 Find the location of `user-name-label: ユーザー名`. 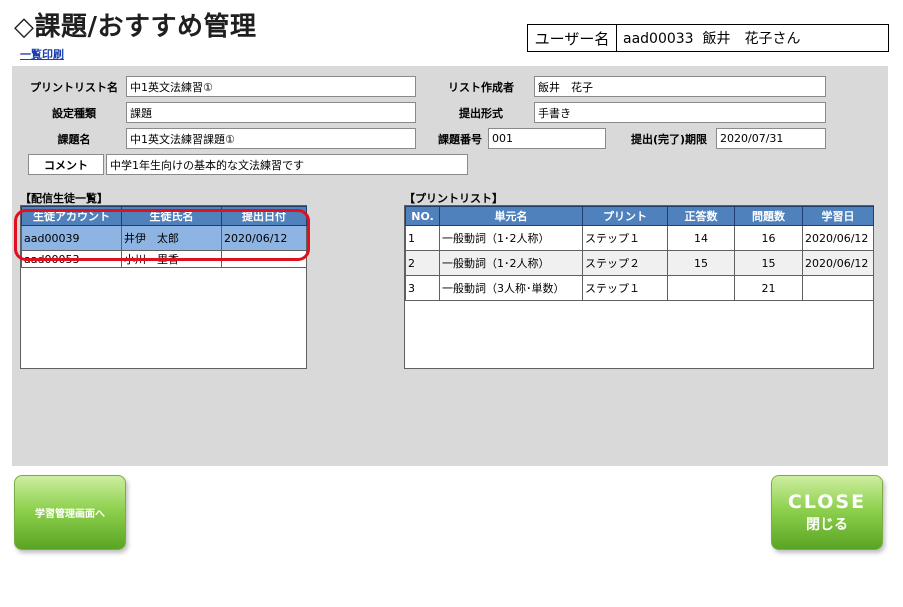

user-name-label: ユーザー名 is located at coordinates (572, 38).